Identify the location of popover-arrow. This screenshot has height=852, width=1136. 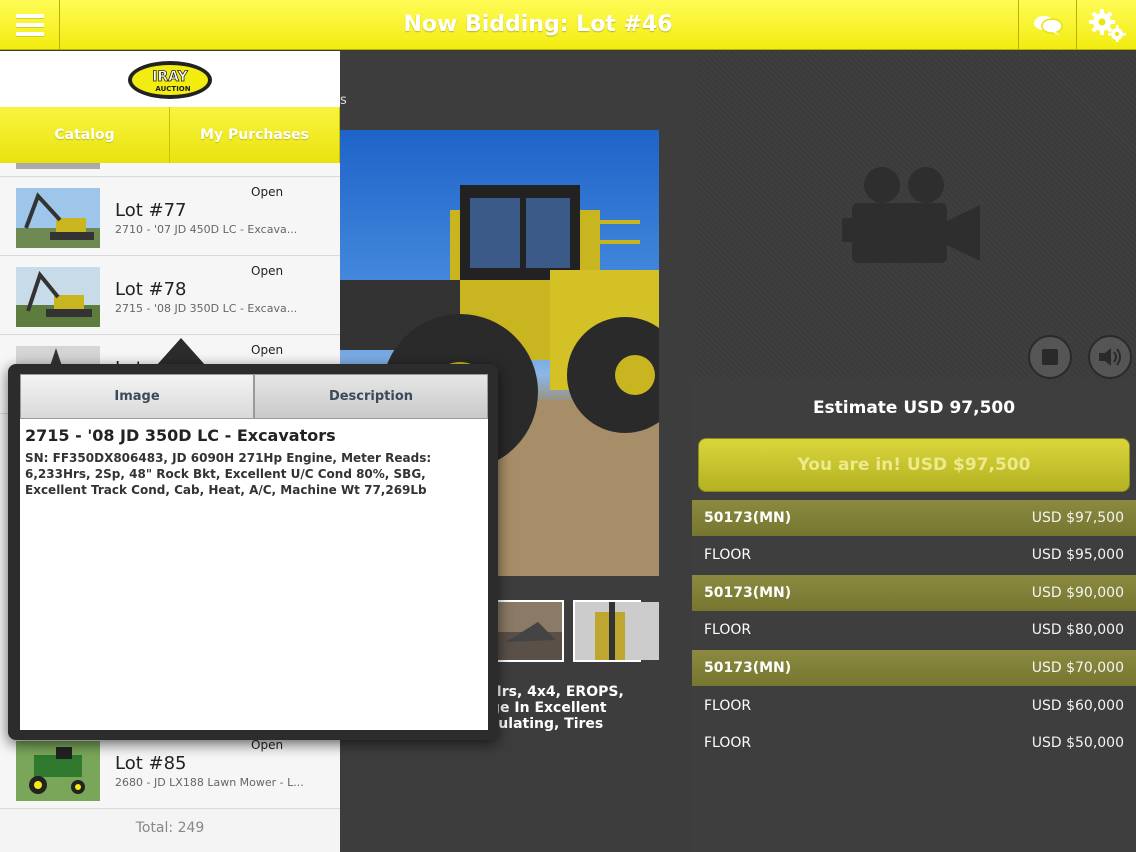
(181, 352).